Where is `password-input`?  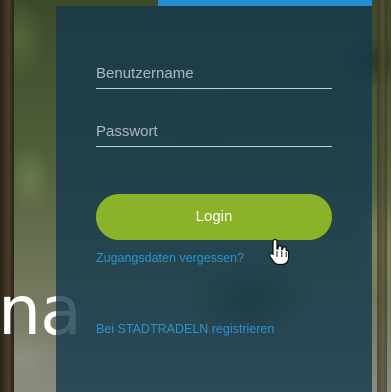 password-input is located at coordinates (214, 131).